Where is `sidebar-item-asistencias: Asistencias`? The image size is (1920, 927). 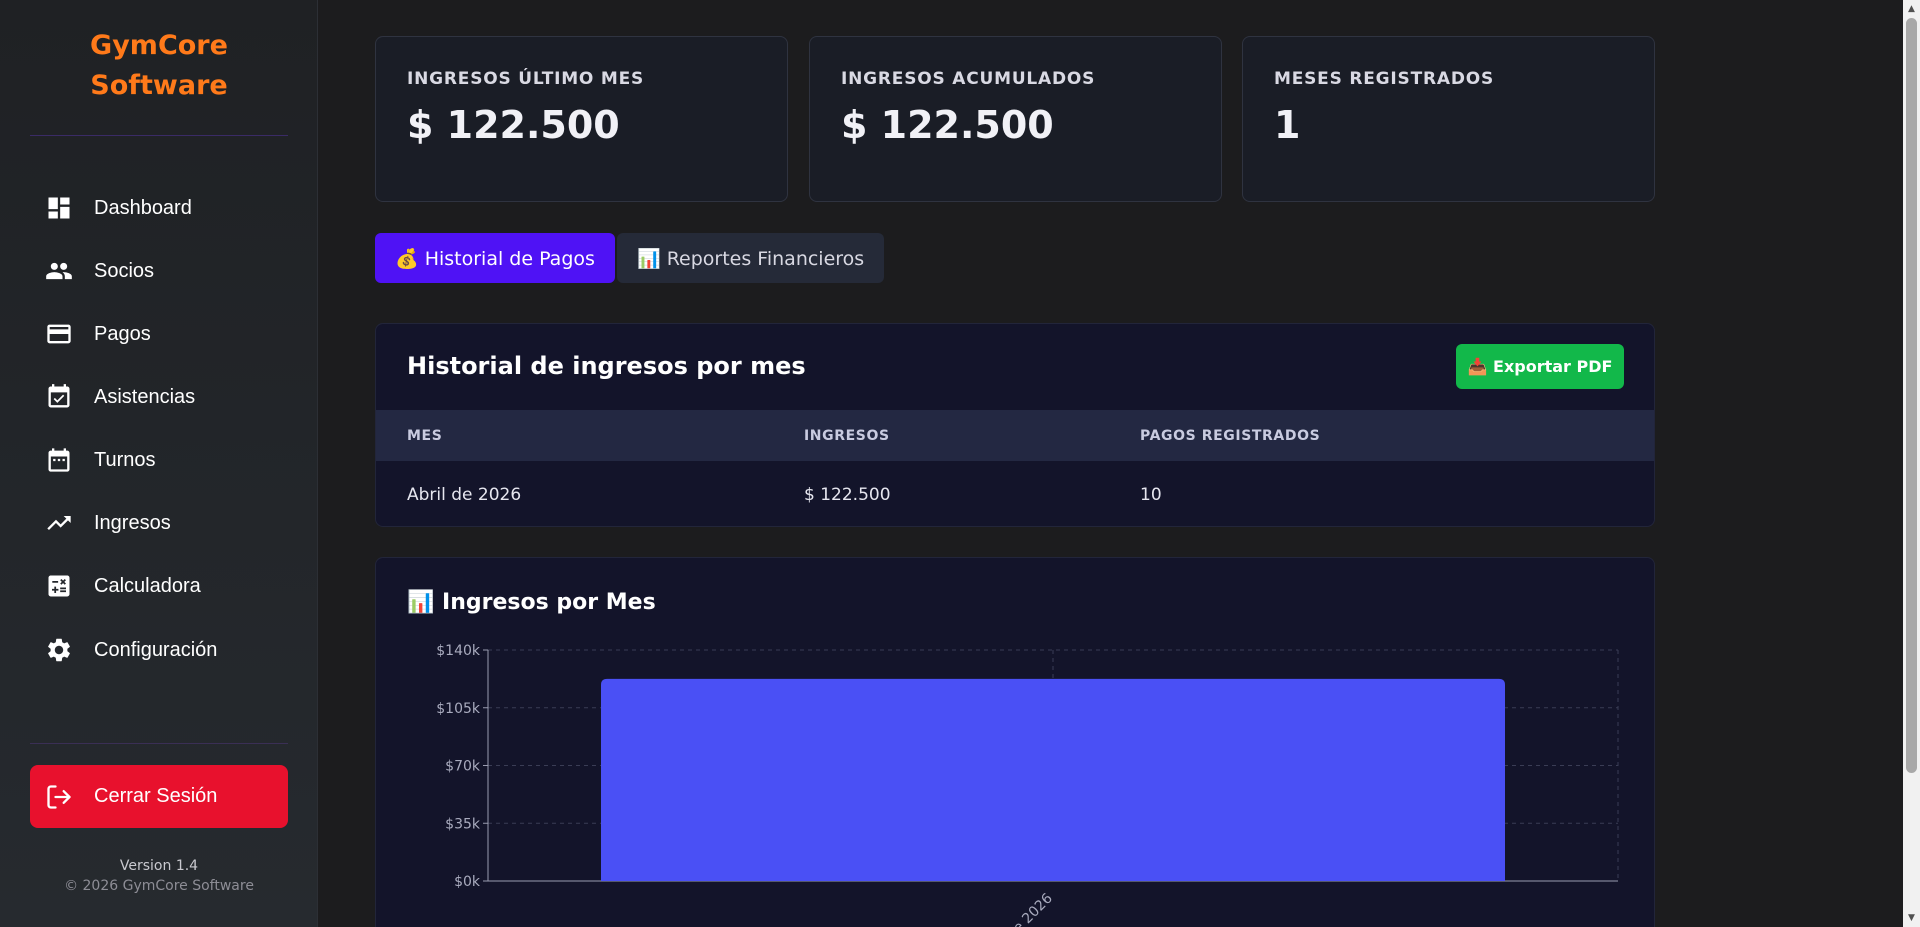 sidebar-item-asistencias: Asistencias is located at coordinates (159, 397).